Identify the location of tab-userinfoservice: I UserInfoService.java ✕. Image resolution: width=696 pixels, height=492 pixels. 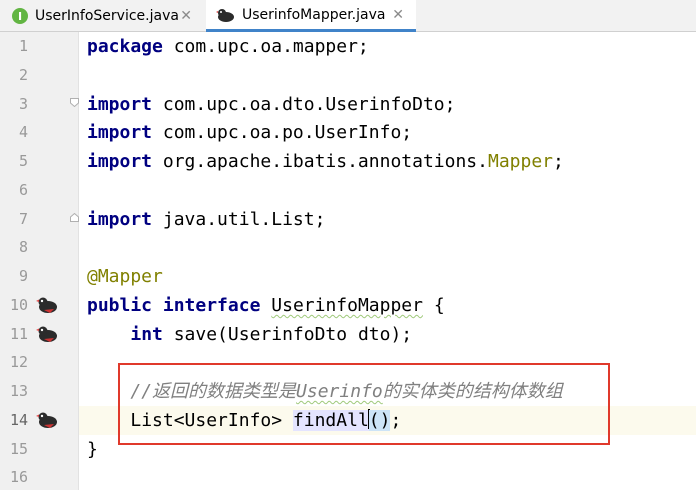
(102, 16).